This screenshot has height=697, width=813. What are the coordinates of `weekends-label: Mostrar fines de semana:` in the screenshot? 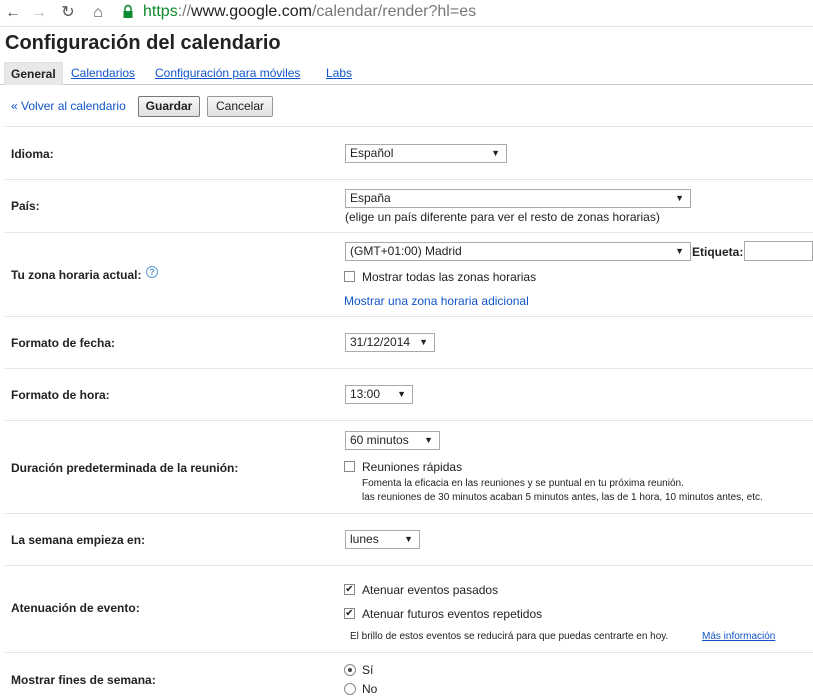 It's located at (83, 680).